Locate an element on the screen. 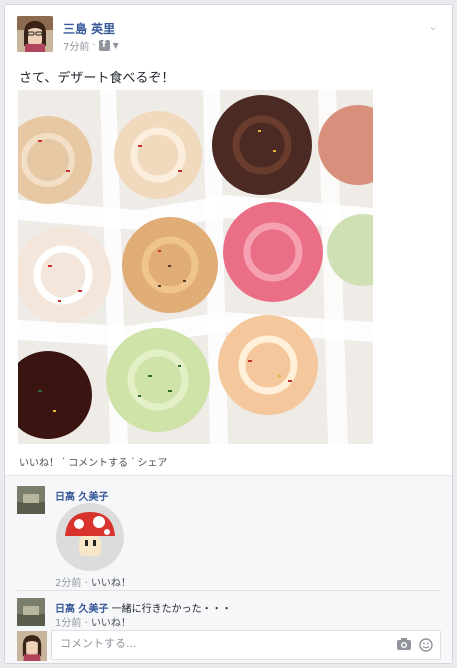  my-avatar is located at coordinates (32, 646).